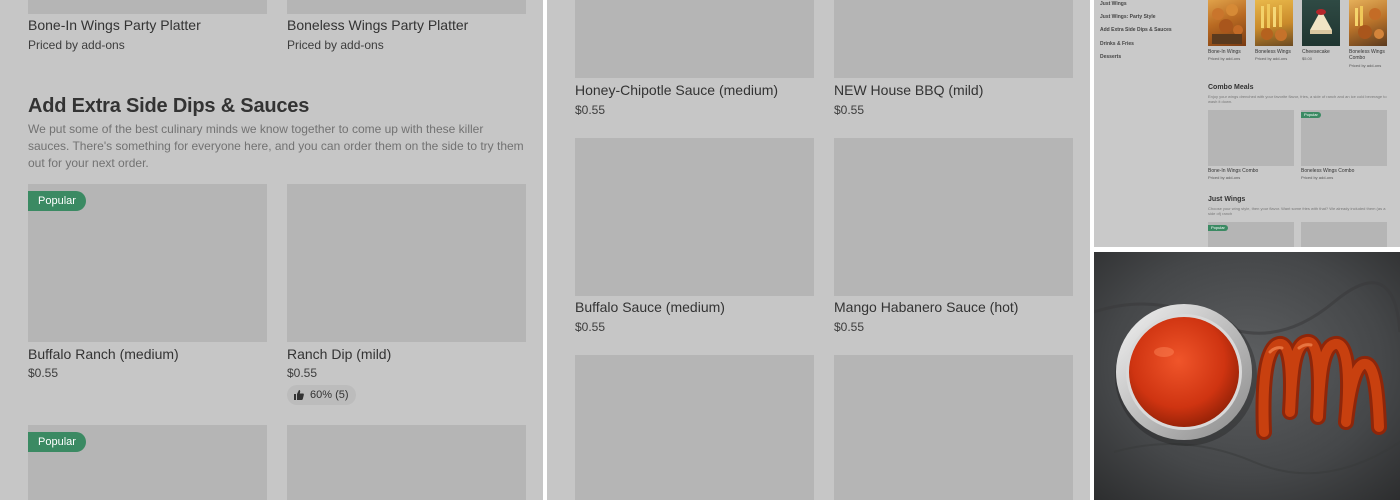 Image resolution: width=1400 pixels, height=500 pixels. What do you see at coordinates (1231, 87) in the screenshot?
I see `section-title: Combo Meals` at bounding box center [1231, 87].